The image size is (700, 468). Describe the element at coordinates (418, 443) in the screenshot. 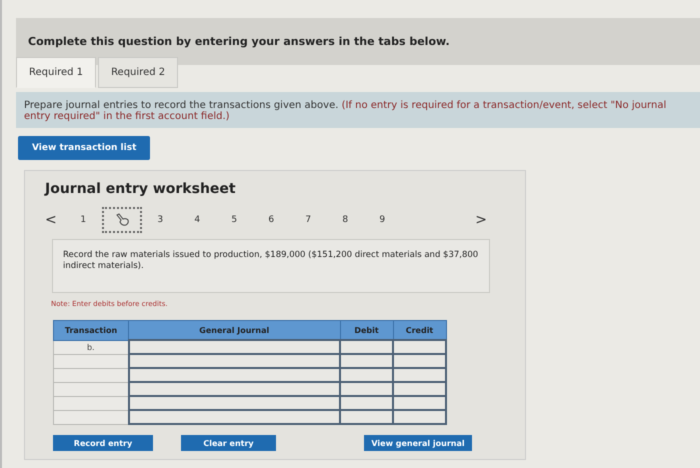

I see `action-button: View general journal` at that location.